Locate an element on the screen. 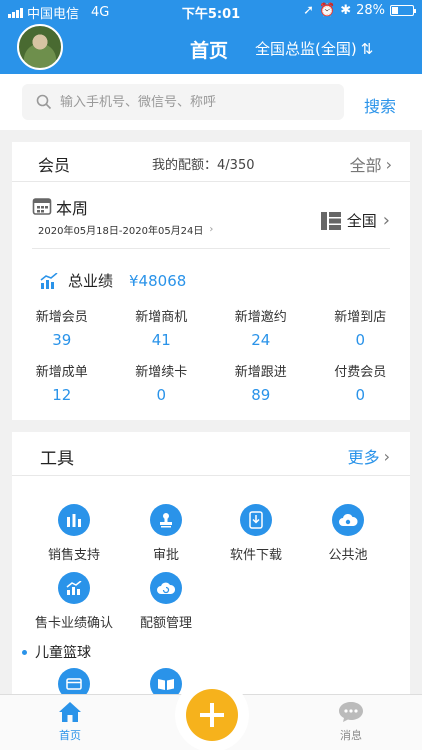 The width and height of the screenshot is (422, 750). bar-chart-icon is located at coordinates (74, 520).